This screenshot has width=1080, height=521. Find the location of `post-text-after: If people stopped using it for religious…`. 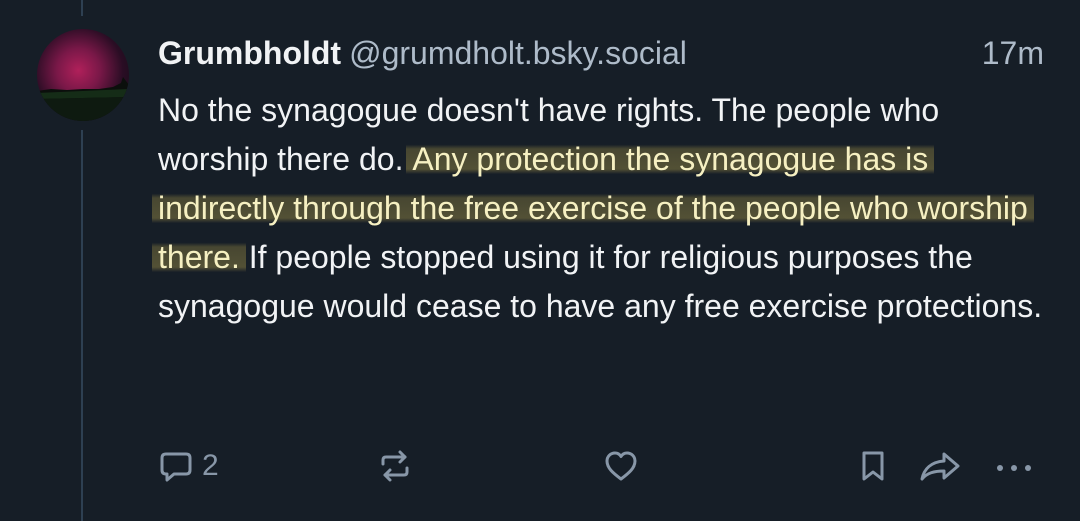

post-text-after: If people stopped using it for religious… is located at coordinates (600, 281).